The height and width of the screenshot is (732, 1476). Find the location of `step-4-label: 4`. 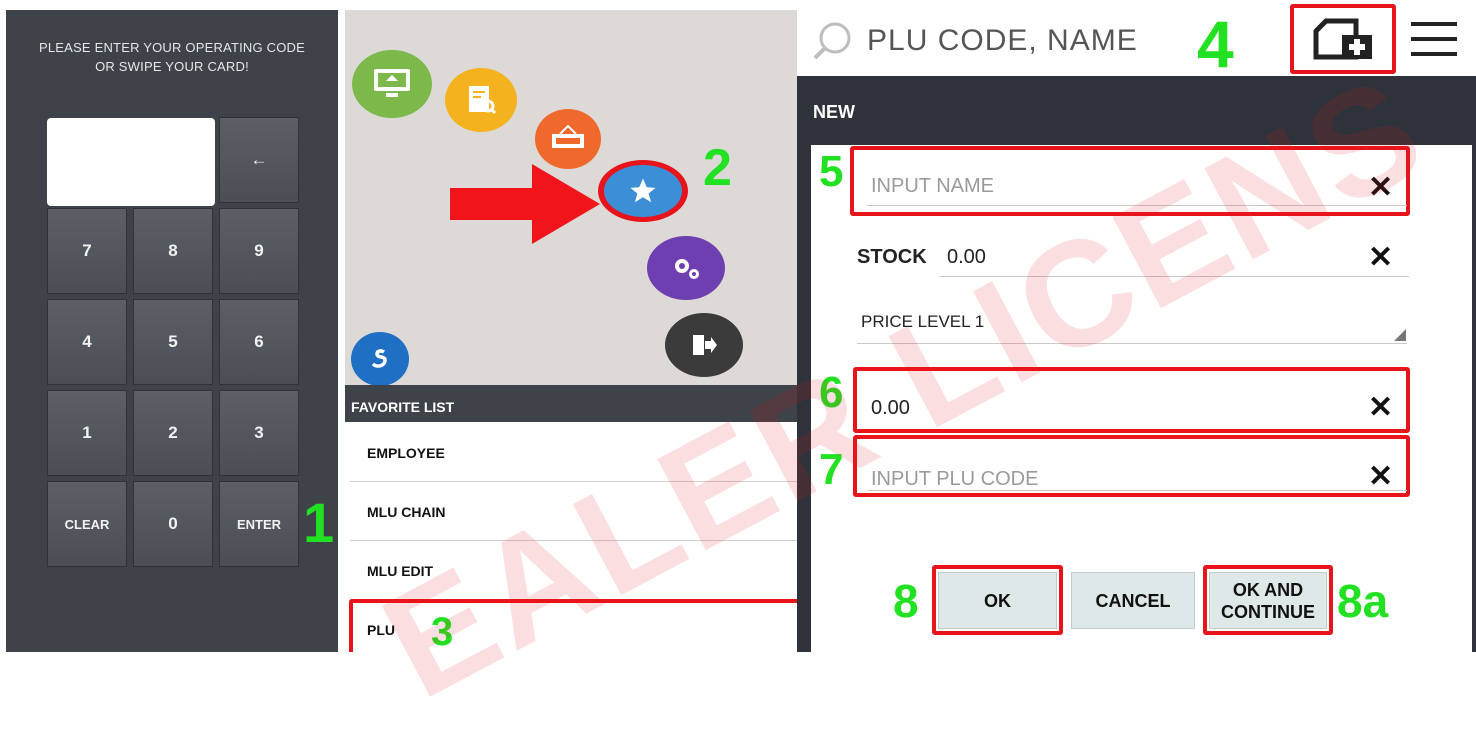

step-4-label: 4 is located at coordinates (1215, 41).